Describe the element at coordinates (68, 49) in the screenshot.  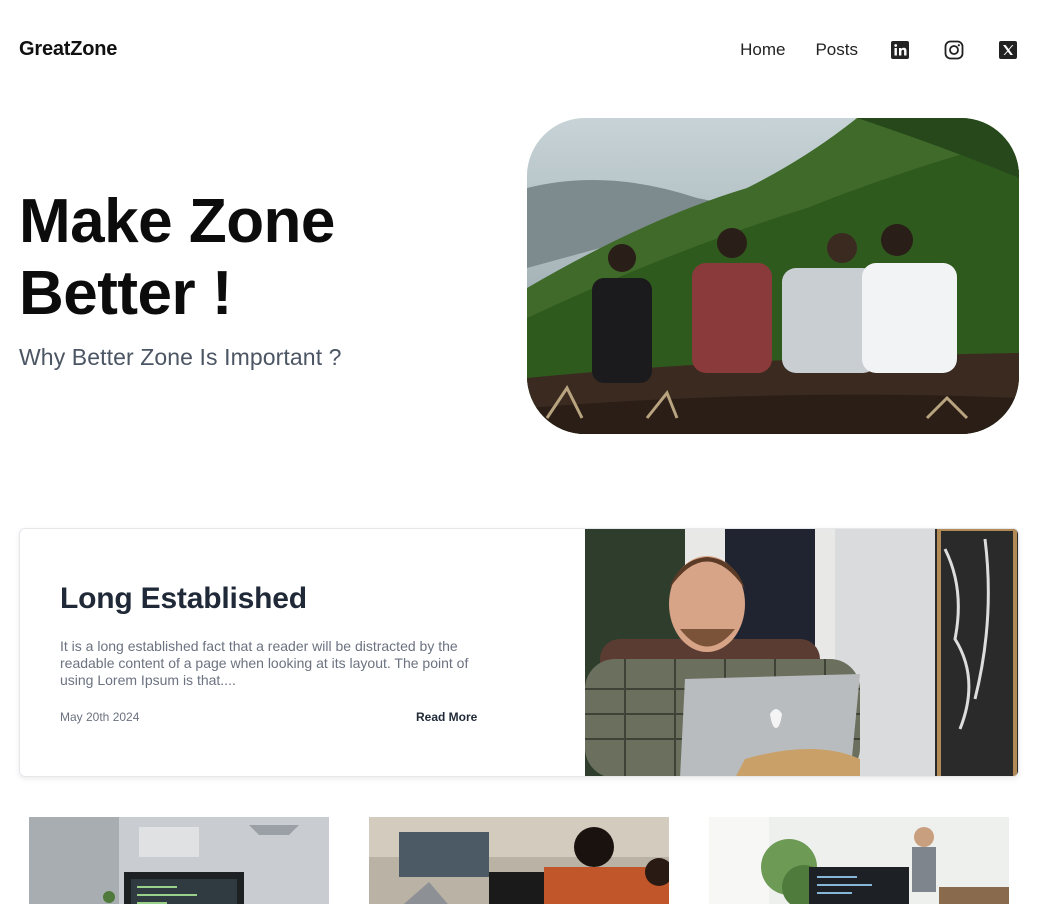
I see `brand-logo: GreatZone` at that location.